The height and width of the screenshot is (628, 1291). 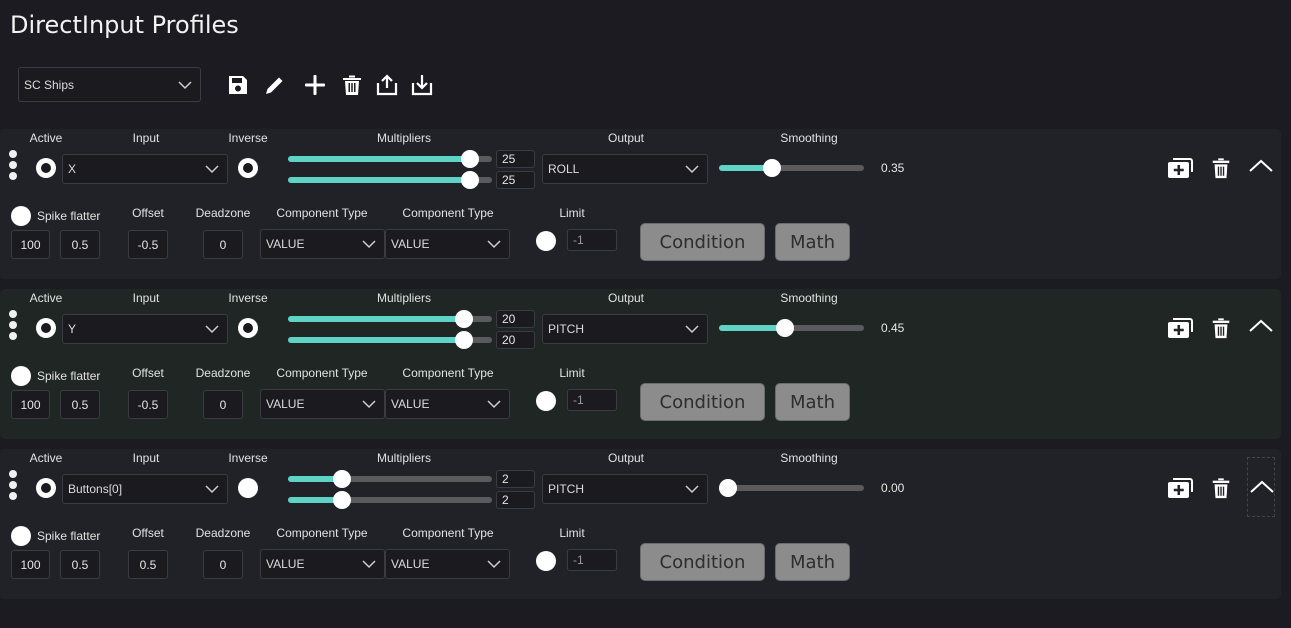 I want to click on save-icon, so click(x=238, y=85).